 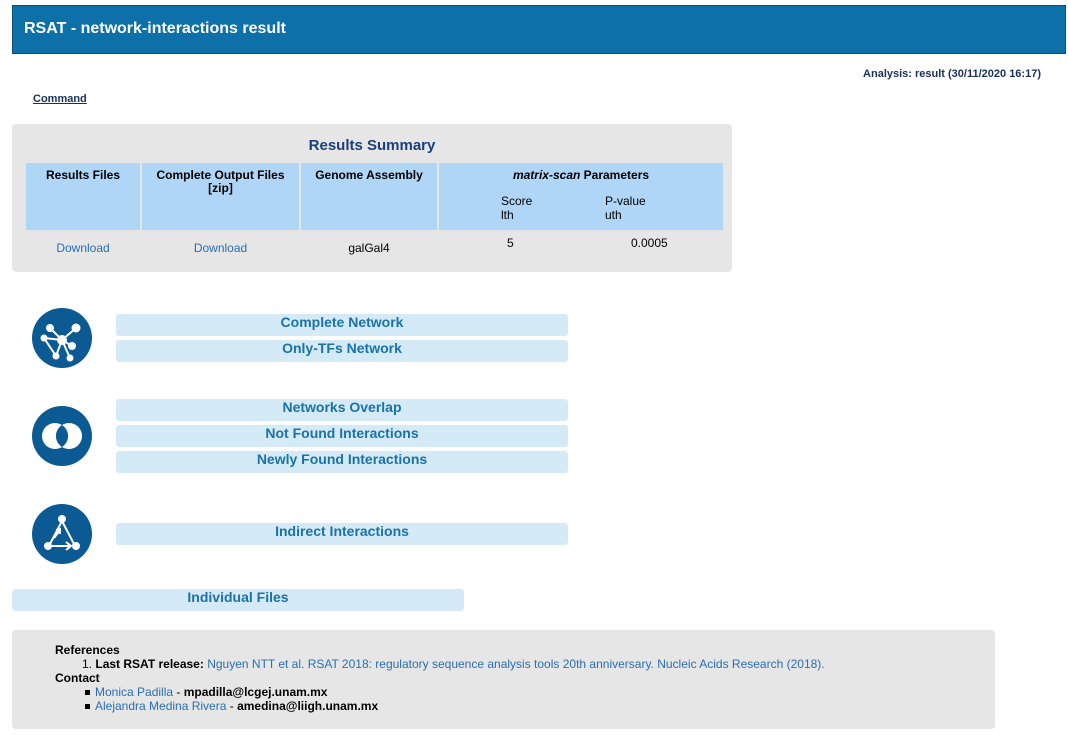 What do you see at coordinates (581, 175) in the screenshot?
I see `params-title: matrix-scan Parameters` at bounding box center [581, 175].